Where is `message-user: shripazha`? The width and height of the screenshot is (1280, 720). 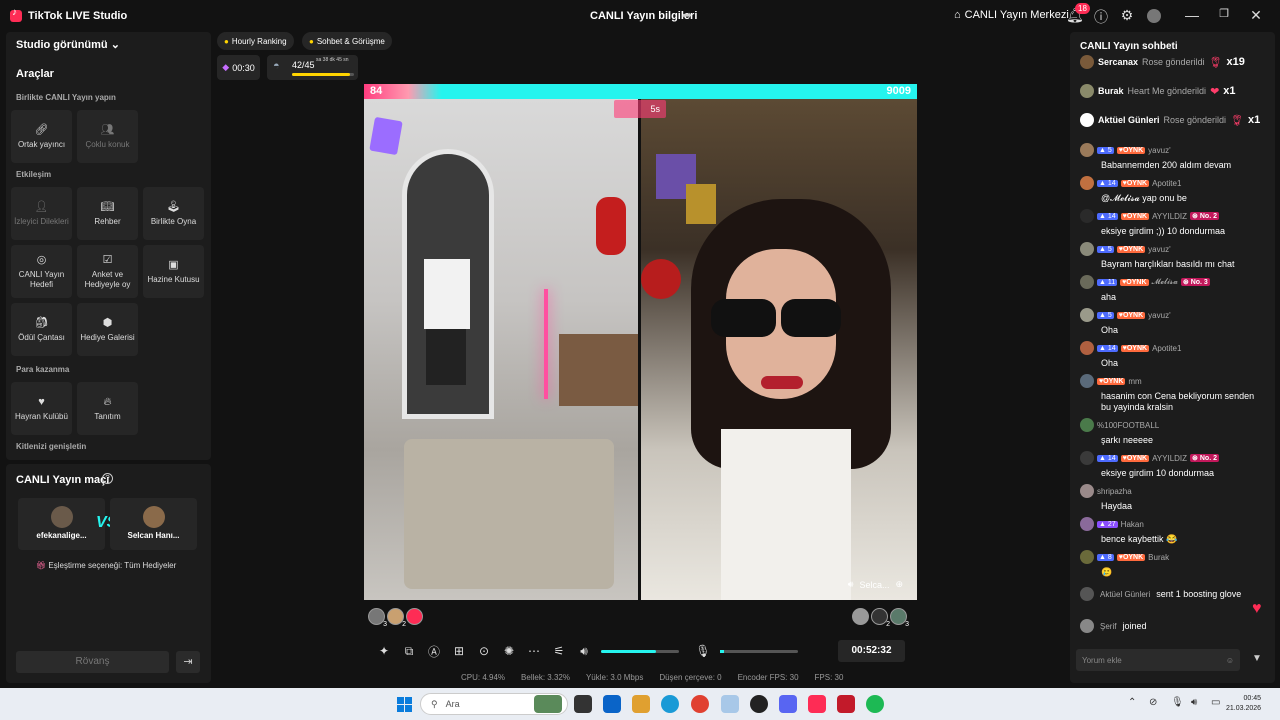 message-user: shripazha is located at coordinates (1114, 491).